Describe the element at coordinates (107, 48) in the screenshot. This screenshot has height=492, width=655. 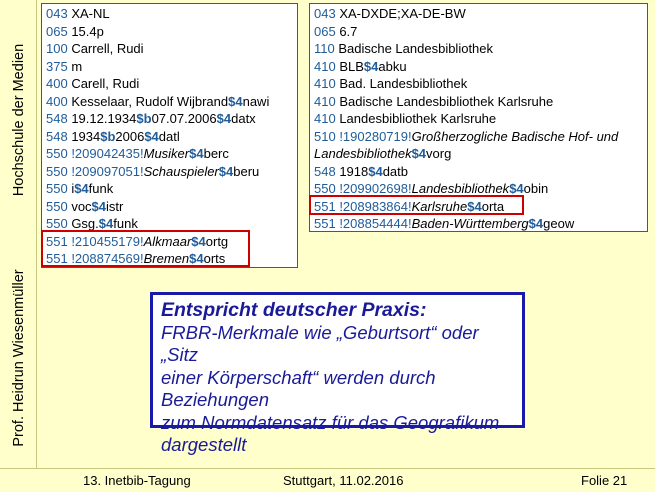
I see `field-value: Carrell, Rudi` at that location.